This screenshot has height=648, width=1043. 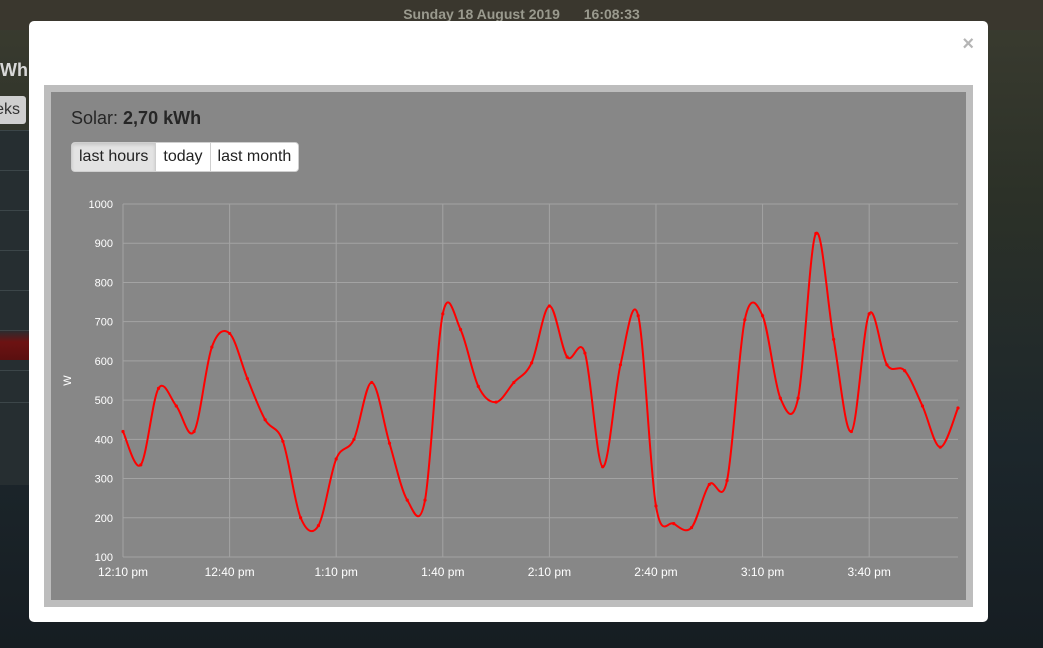 What do you see at coordinates (14, 70) in the screenshot?
I see `background-unit-fragment: Wh` at bounding box center [14, 70].